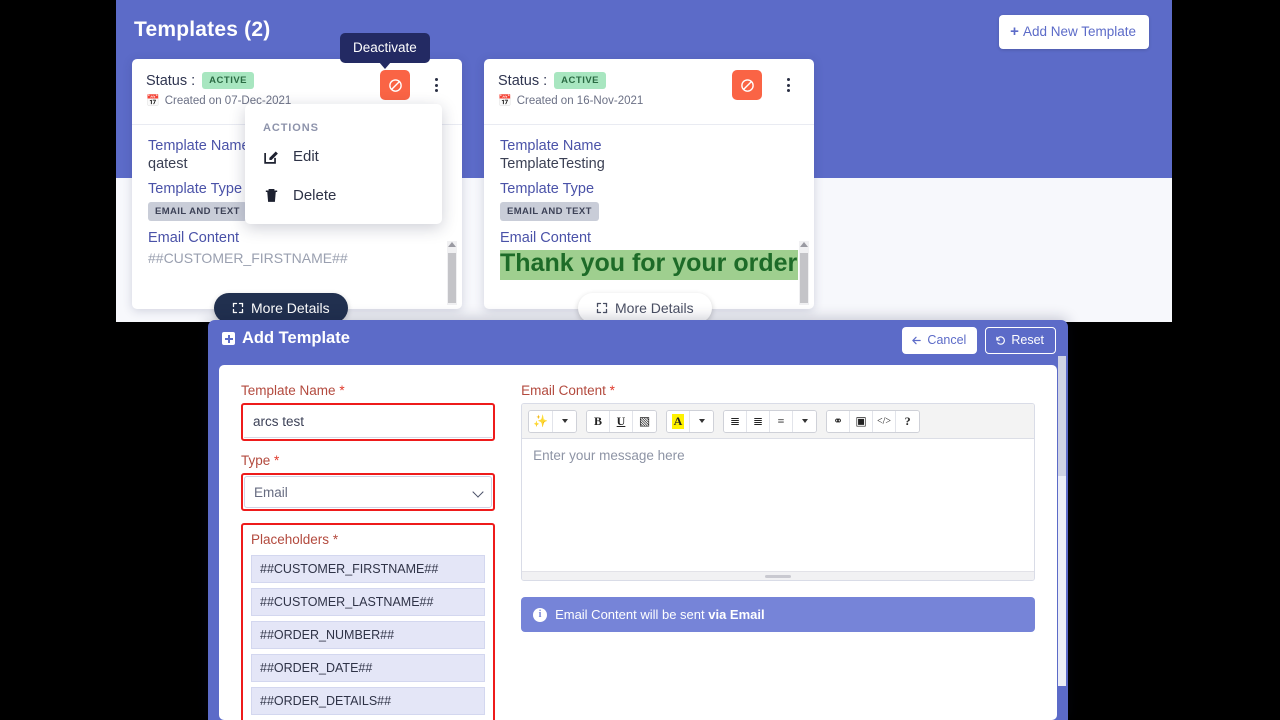 The image size is (1280, 720). I want to click on color-dropdown-button, so click(702, 421).